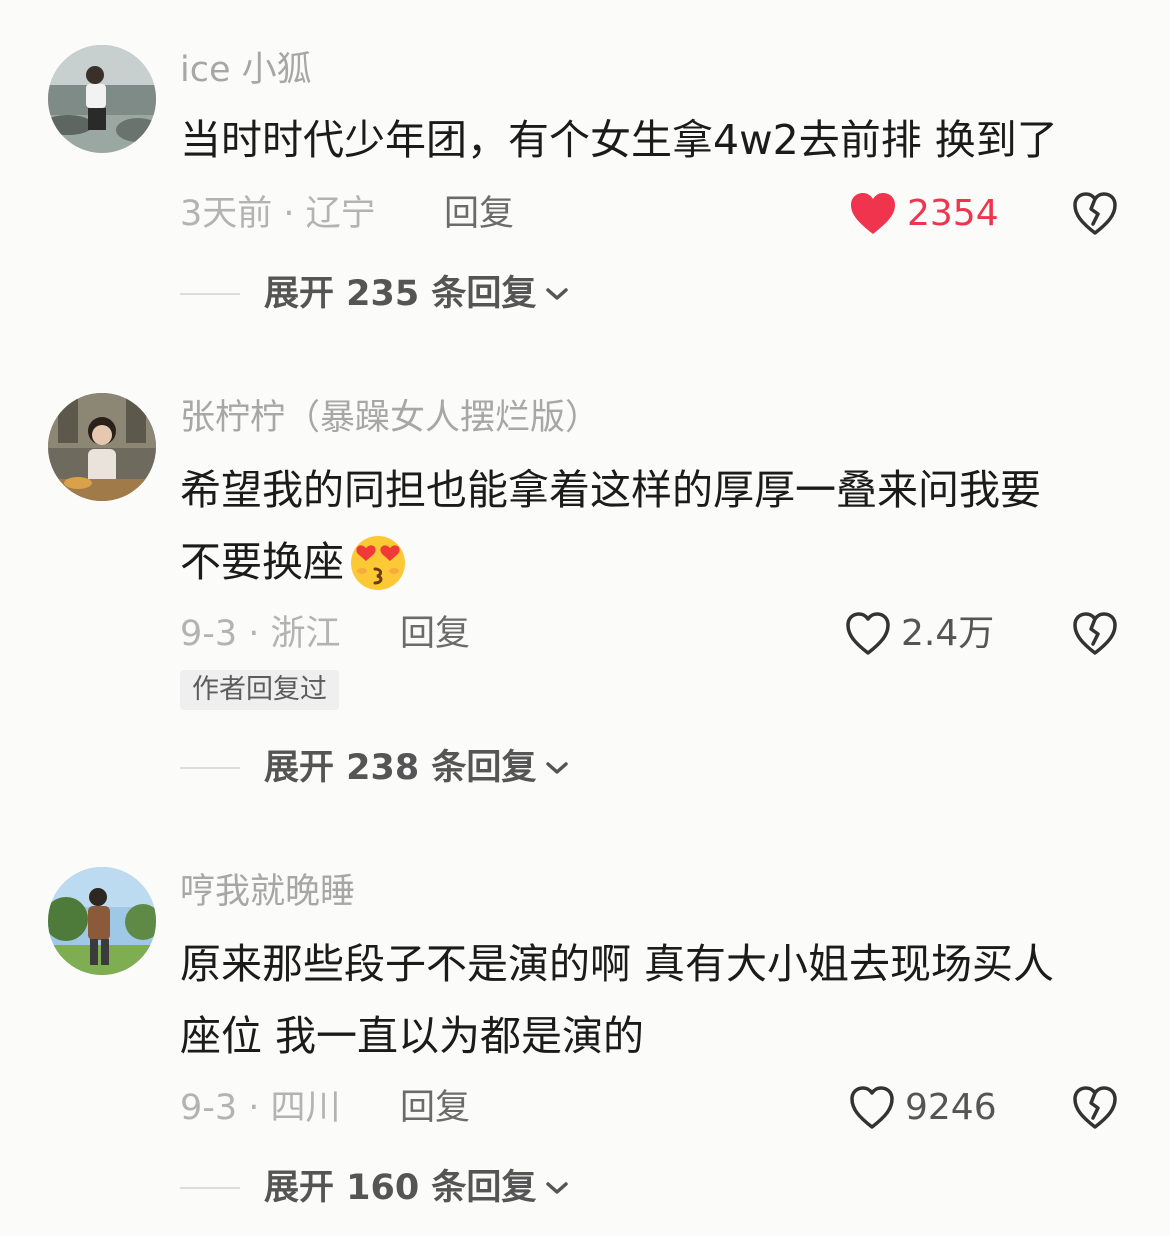 This screenshot has height=1236, width=1170. I want to click on expand-replies: 展开 238 条回复, so click(375, 768).